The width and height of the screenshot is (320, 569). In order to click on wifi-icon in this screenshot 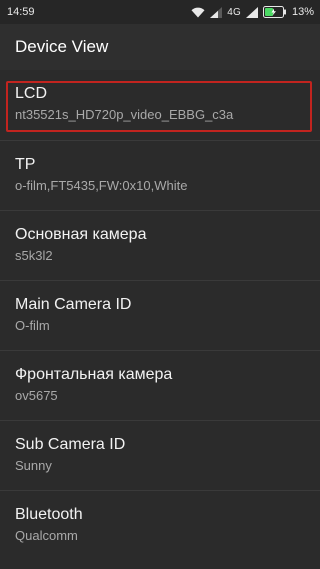, I will do `click(198, 12)`.